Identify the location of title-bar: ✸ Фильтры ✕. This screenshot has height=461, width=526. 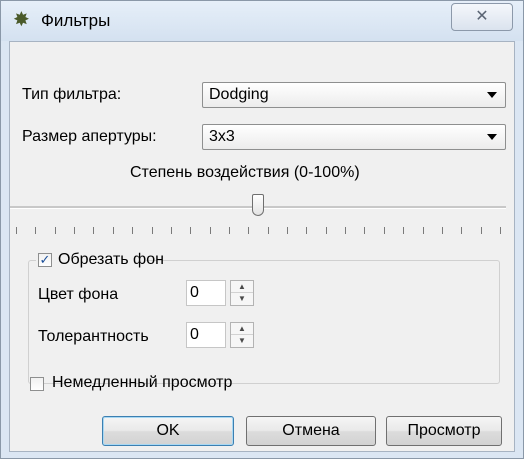
(262, 21).